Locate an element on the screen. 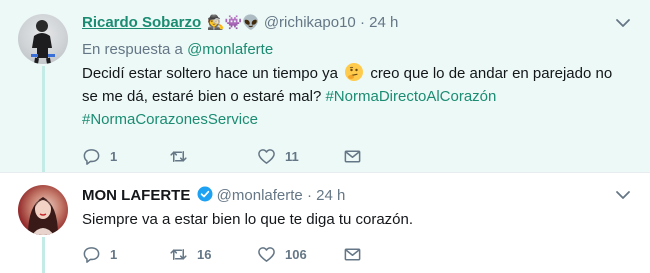 The width and height of the screenshot is (650, 273). reply-context: En respuesta a @monlaferte is located at coordinates (177, 49).